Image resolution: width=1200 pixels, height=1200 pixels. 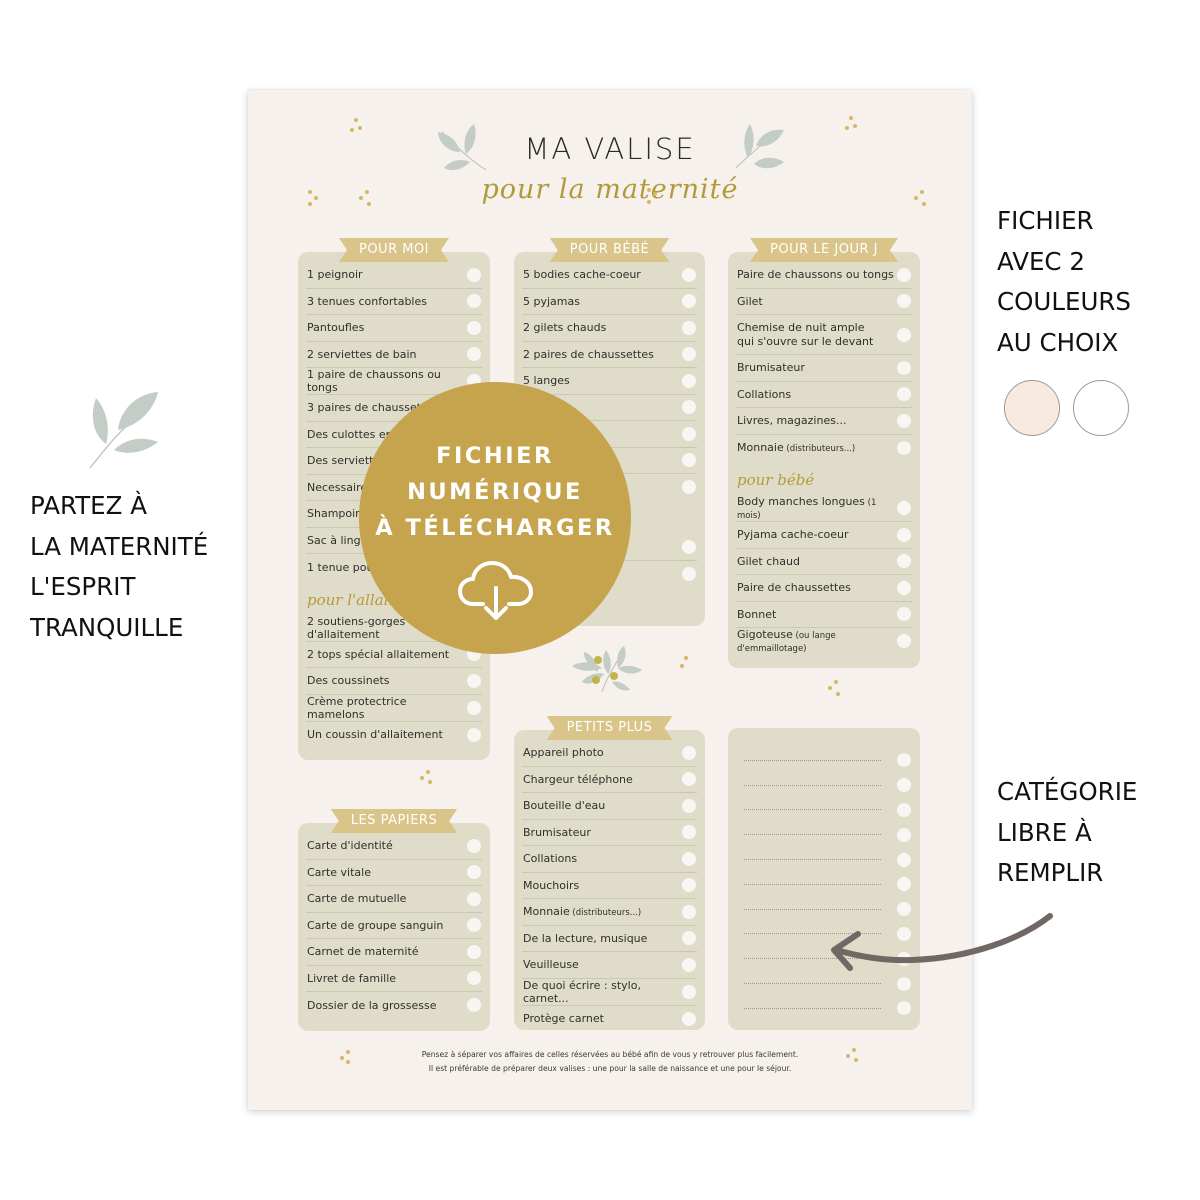 What do you see at coordinates (394, 899) in the screenshot?
I see `checklist-item: Carte de mutuelle` at bounding box center [394, 899].